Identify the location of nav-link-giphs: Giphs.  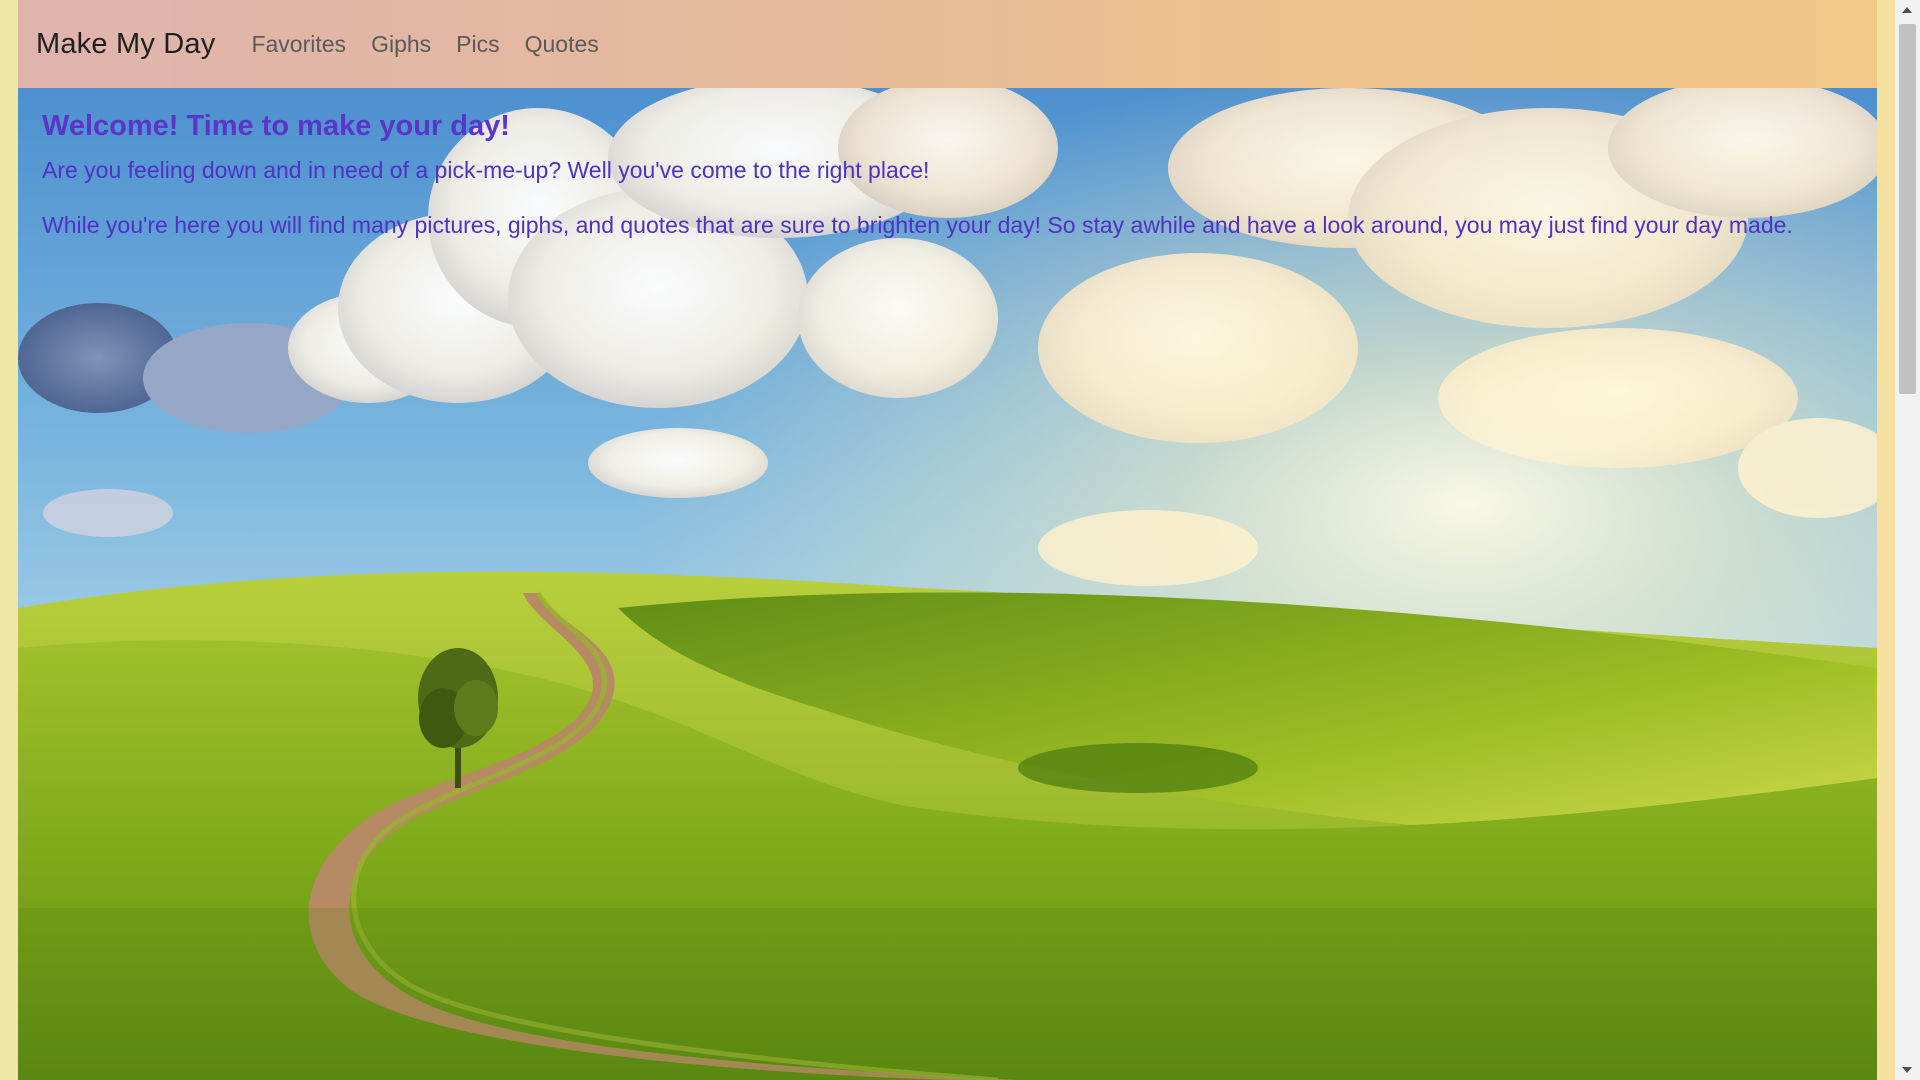
(401, 44).